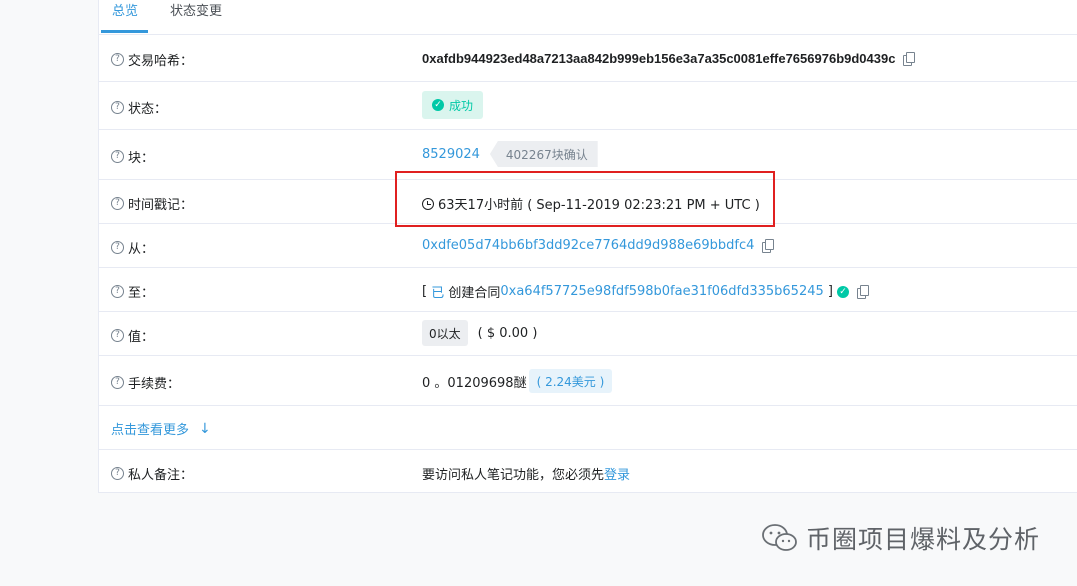 The width and height of the screenshot is (1077, 586). What do you see at coordinates (588, 17) in the screenshot?
I see `tab-bar: 总览 状态变更` at bounding box center [588, 17].